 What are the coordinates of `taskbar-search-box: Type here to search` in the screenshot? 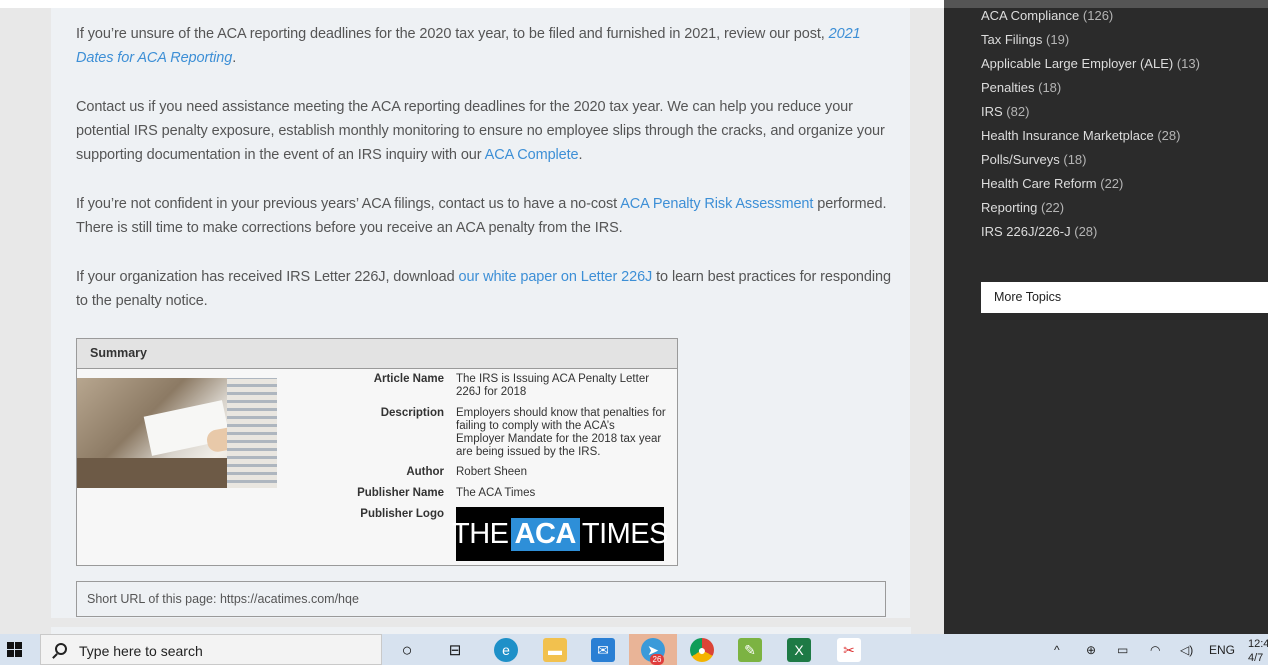 It's located at (211, 649).